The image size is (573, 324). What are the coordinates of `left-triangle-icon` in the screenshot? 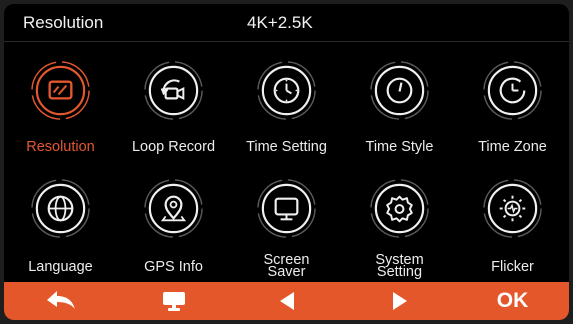 It's located at (286, 301).